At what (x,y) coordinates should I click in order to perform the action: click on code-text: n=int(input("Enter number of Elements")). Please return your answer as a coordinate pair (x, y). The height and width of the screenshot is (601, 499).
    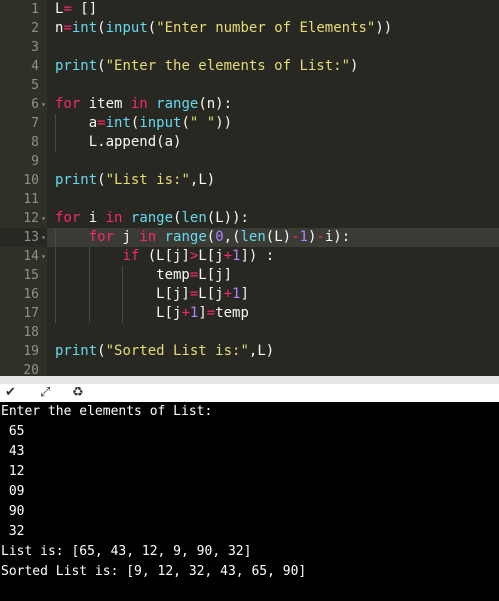
    Looking at the image, I should click on (224, 28).